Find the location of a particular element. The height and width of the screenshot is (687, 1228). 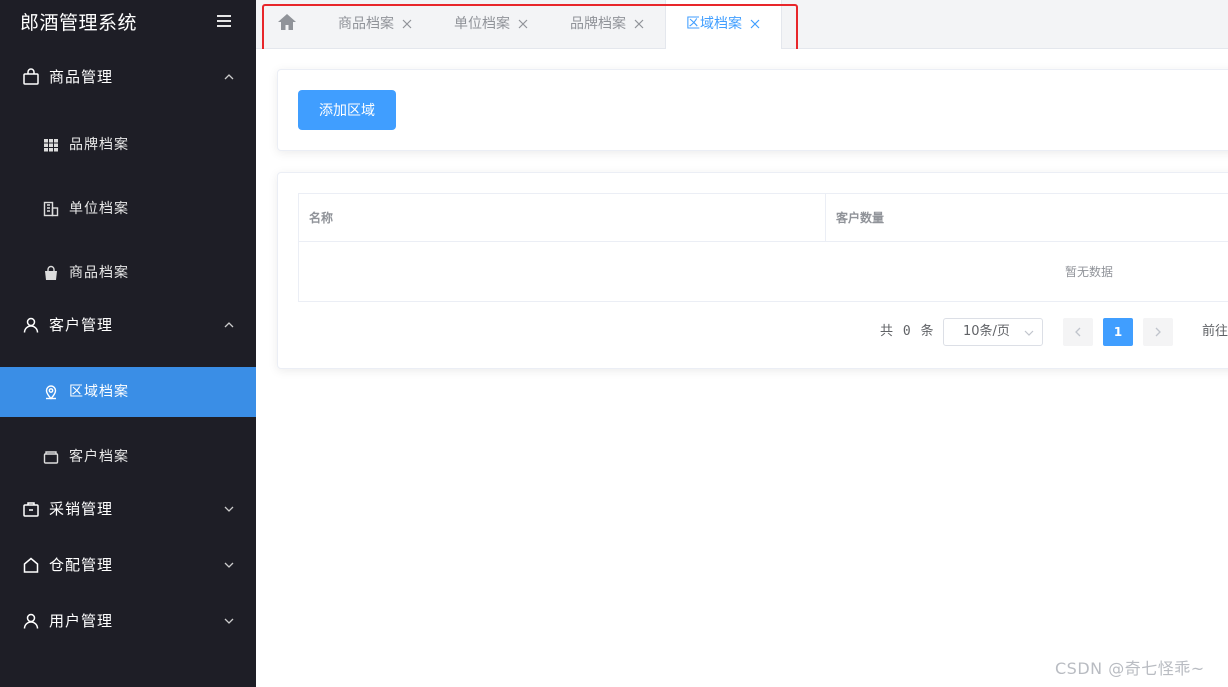

chevron-right-icon is located at coordinates (1158, 332).